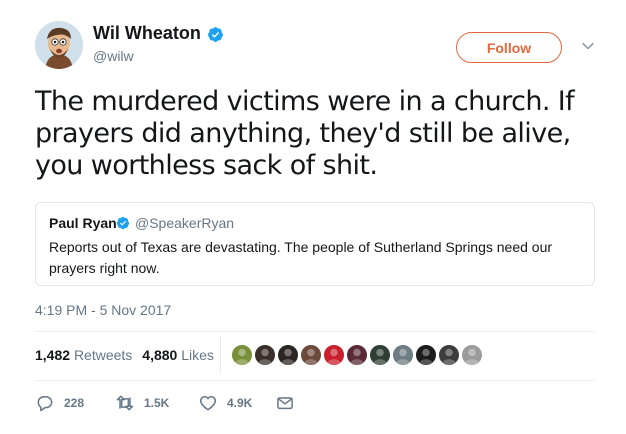  I want to click on retweets-stat: 1,482 Retweets, so click(83, 355).